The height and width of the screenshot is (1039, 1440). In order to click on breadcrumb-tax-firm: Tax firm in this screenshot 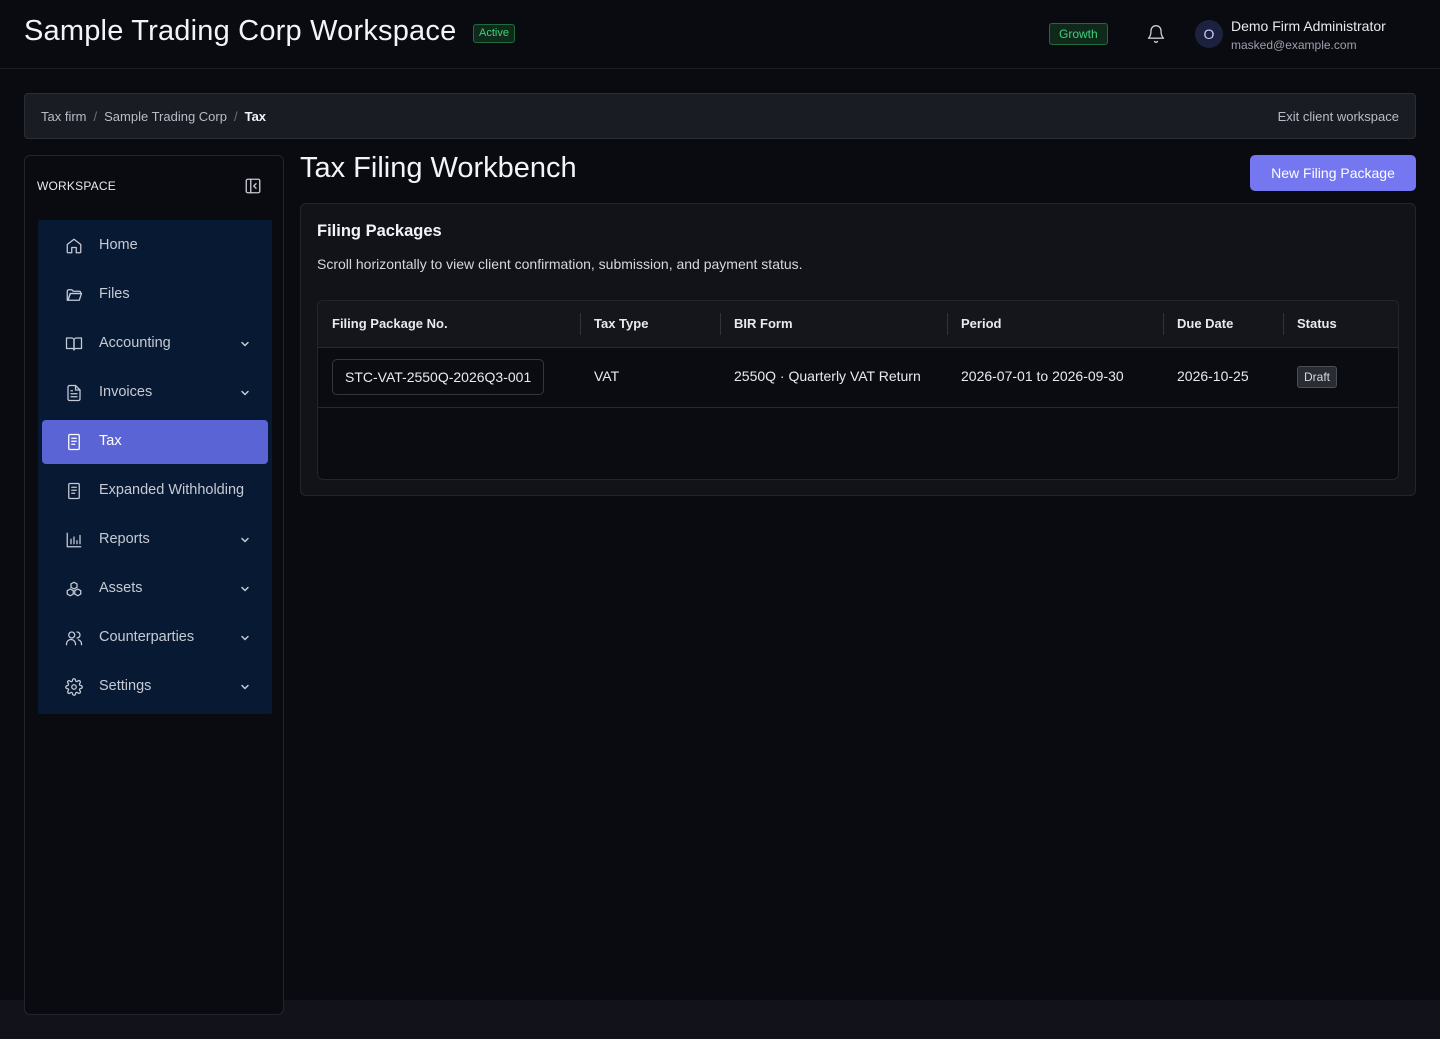, I will do `click(64, 116)`.